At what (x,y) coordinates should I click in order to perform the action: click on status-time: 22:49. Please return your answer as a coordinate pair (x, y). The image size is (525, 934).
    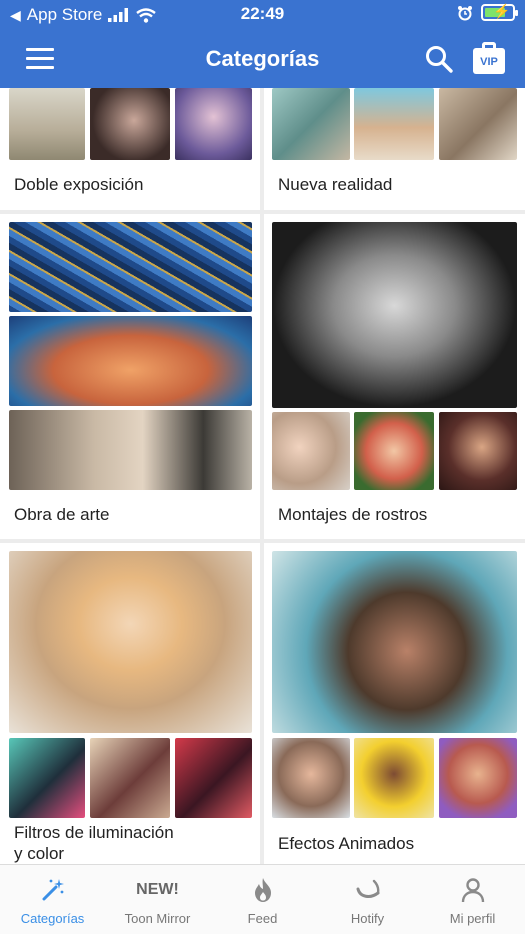
    Looking at the image, I should click on (262, 13).